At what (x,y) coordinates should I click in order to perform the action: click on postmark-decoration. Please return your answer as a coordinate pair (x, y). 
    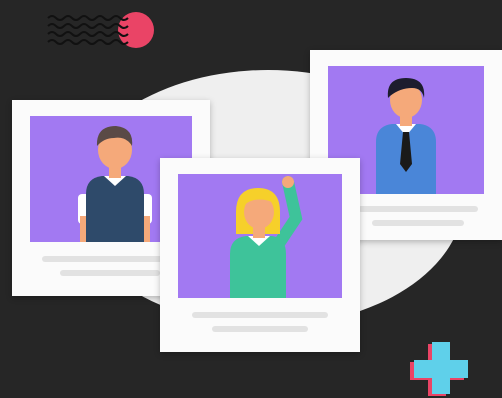
    Looking at the image, I should click on (100, 30).